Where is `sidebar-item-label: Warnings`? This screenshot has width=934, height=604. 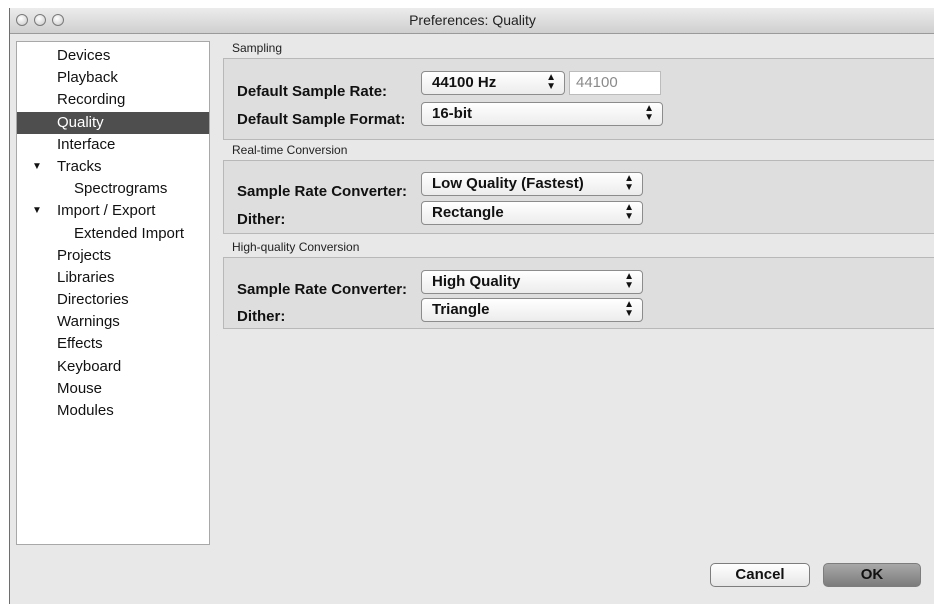
sidebar-item-label: Warnings is located at coordinates (88, 322).